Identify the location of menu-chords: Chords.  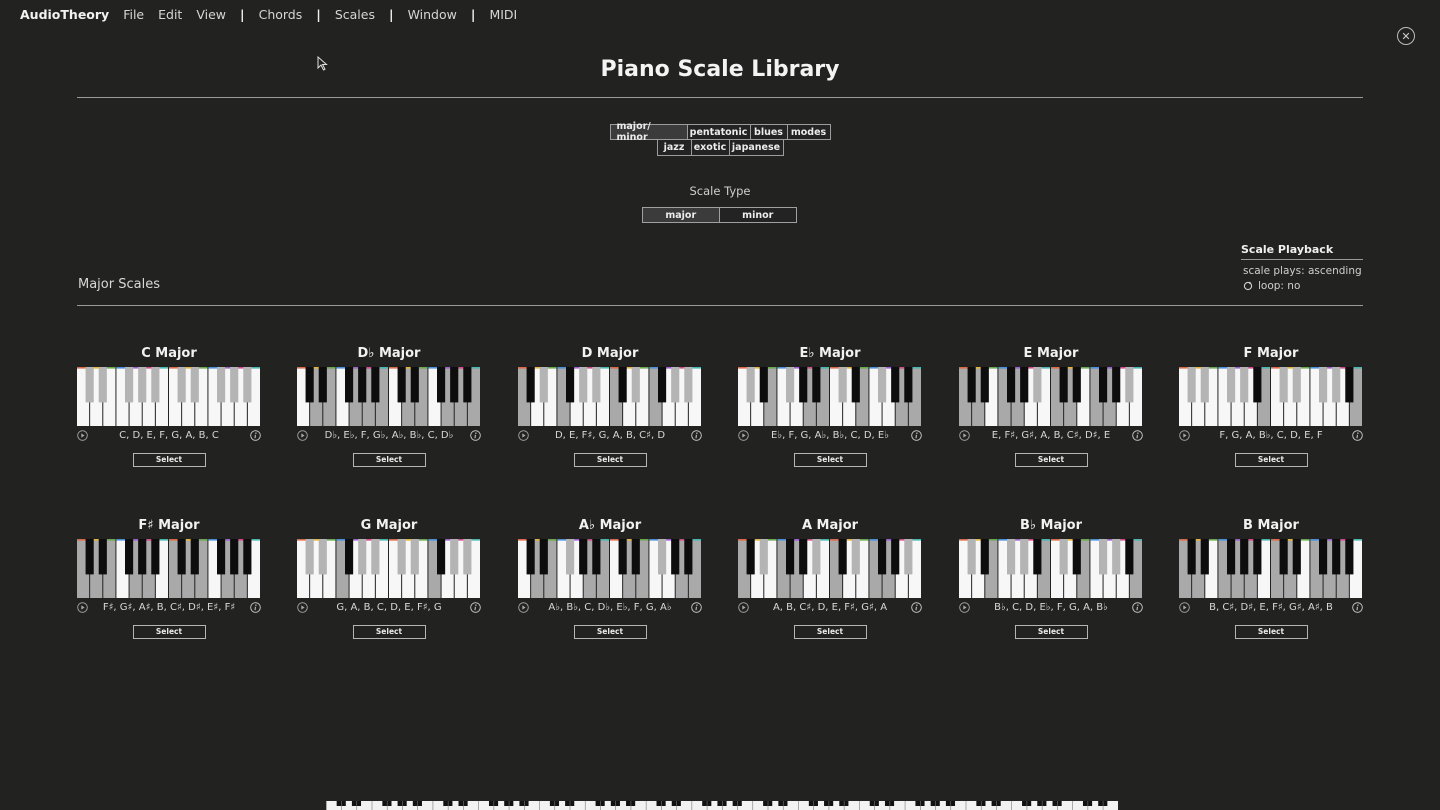
(281, 14).